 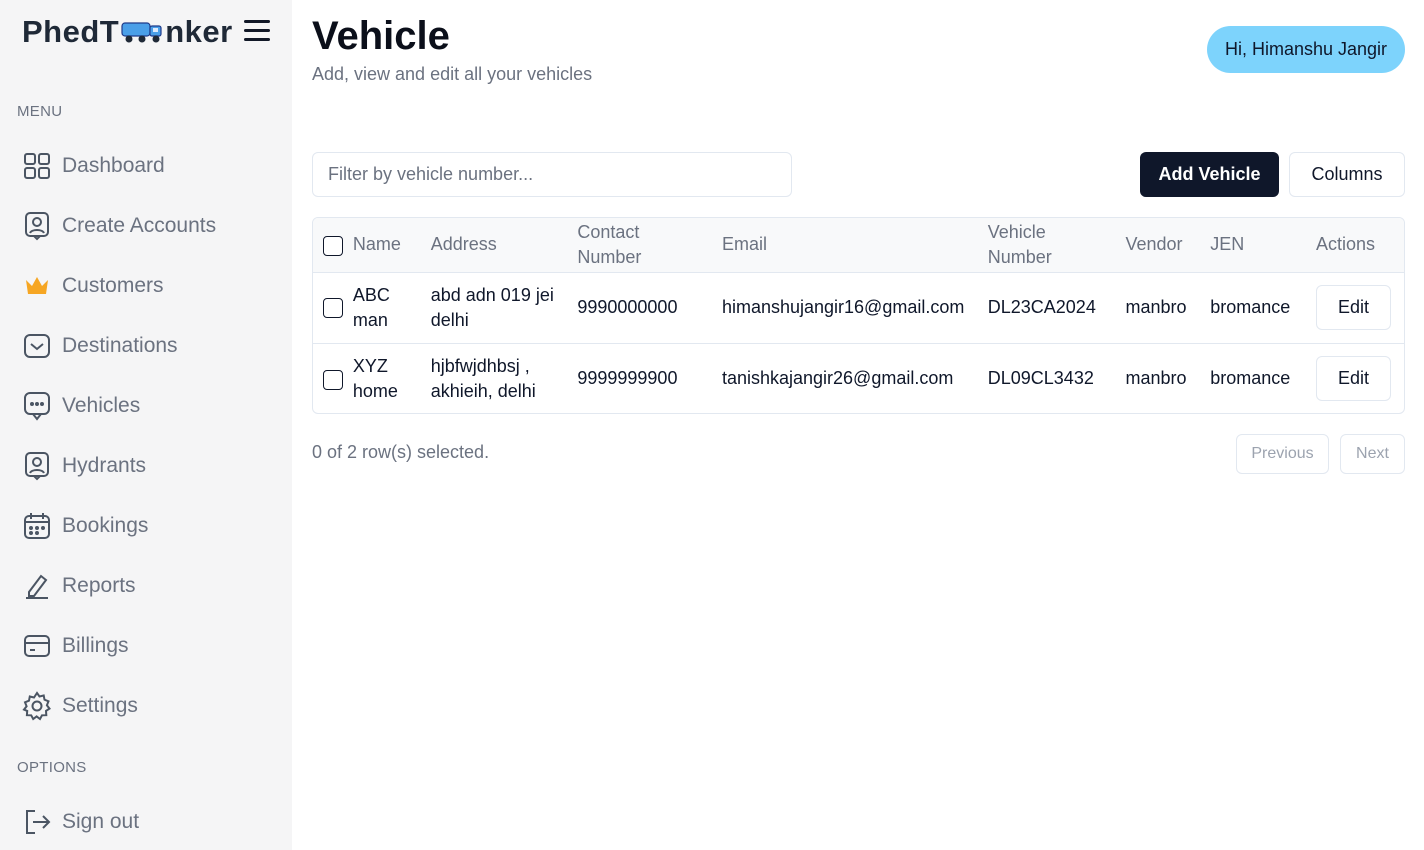 What do you see at coordinates (1209, 174) in the screenshot?
I see `add-vehicle-button: Add Vehicle` at bounding box center [1209, 174].